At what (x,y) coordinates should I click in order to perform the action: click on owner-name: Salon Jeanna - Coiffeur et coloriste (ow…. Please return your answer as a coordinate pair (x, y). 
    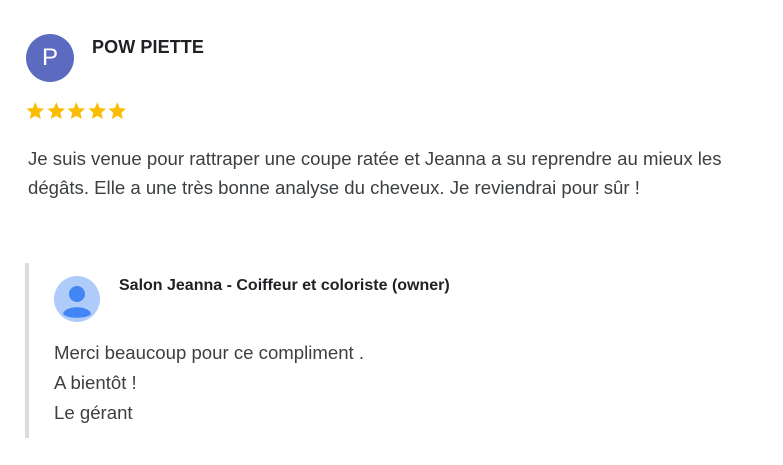
    Looking at the image, I should click on (284, 285).